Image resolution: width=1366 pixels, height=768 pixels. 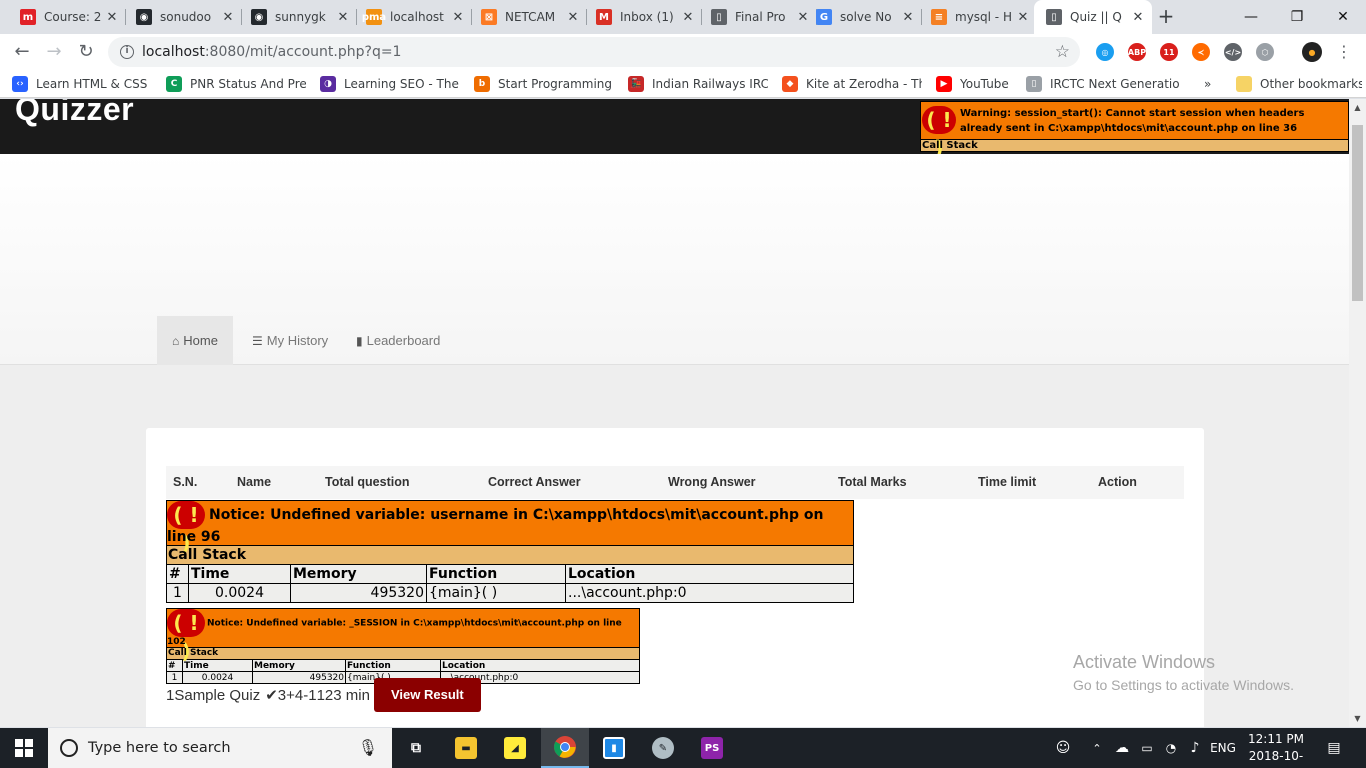 What do you see at coordinates (1166, 16) in the screenshot?
I see `new-tab-button: +` at bounding box center [1166, 16].